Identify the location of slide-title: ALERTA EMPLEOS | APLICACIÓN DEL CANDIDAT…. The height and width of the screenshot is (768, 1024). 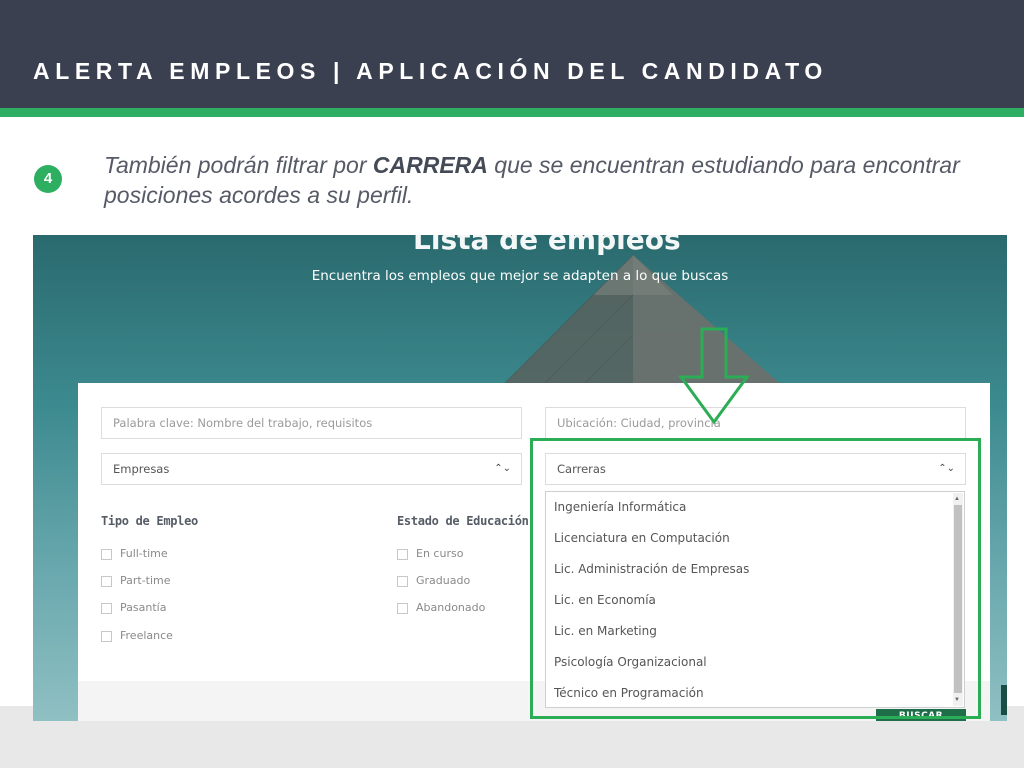
(430, 71).